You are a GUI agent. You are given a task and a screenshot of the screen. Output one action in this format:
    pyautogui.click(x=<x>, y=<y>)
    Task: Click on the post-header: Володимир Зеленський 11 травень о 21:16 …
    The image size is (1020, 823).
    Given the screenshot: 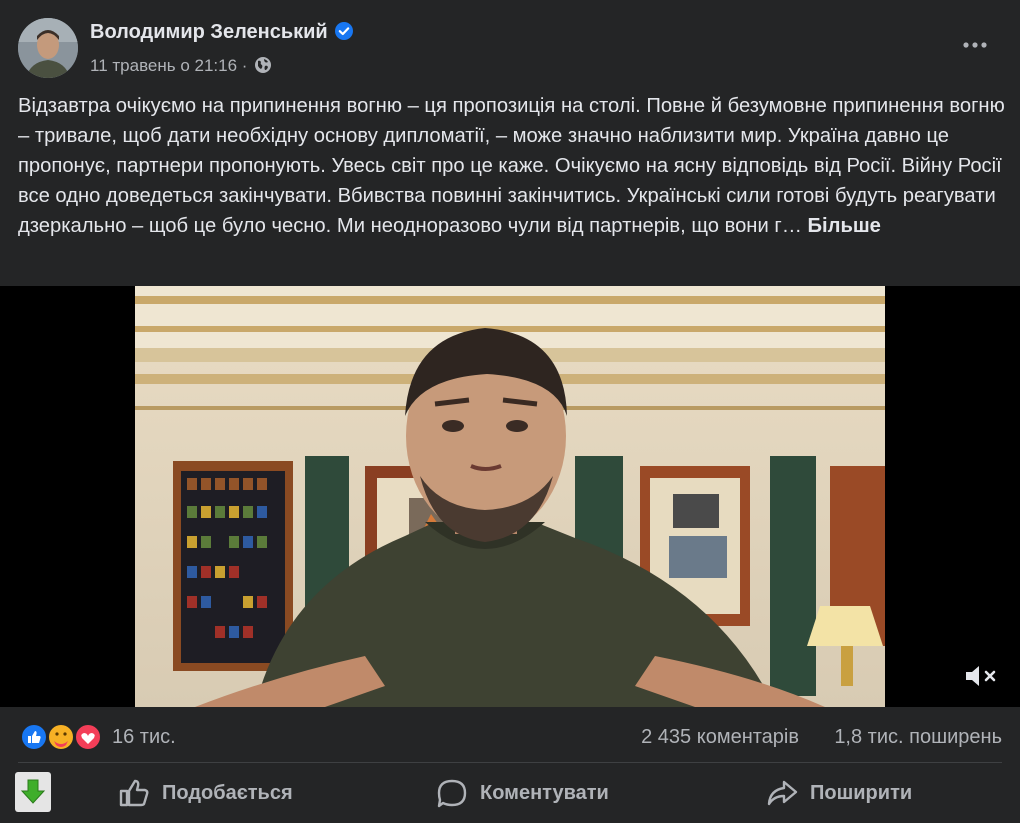 What is the action you would take?
    pyautogui.click(x=510, y=45)
    